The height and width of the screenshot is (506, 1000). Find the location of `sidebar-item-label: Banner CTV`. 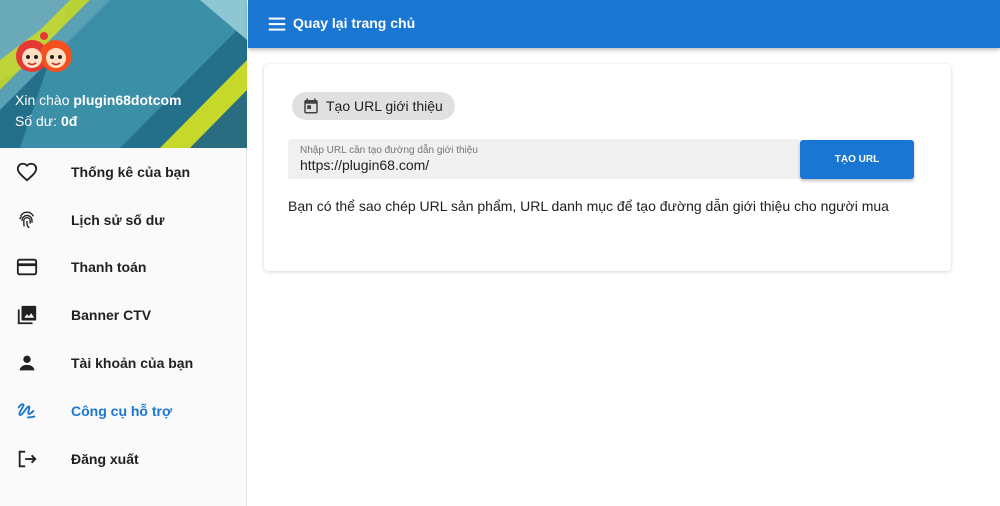

sidebar-item-label: Banner CTV is located at coordinates (111, 315).